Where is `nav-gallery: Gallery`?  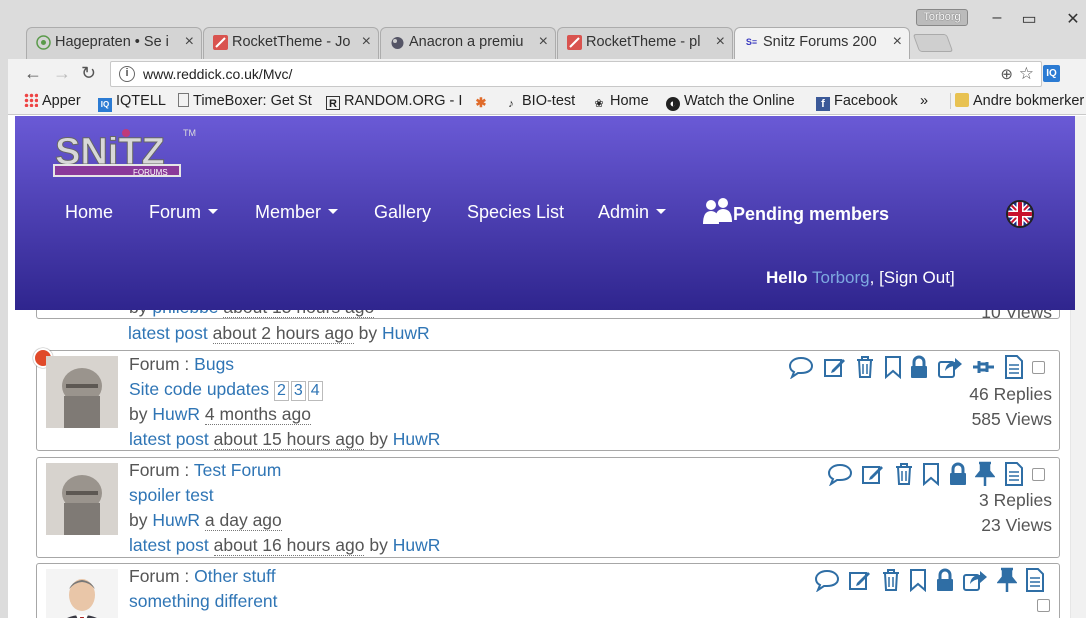 nav-gallery: Gallery is located at coordinates (402, 212).